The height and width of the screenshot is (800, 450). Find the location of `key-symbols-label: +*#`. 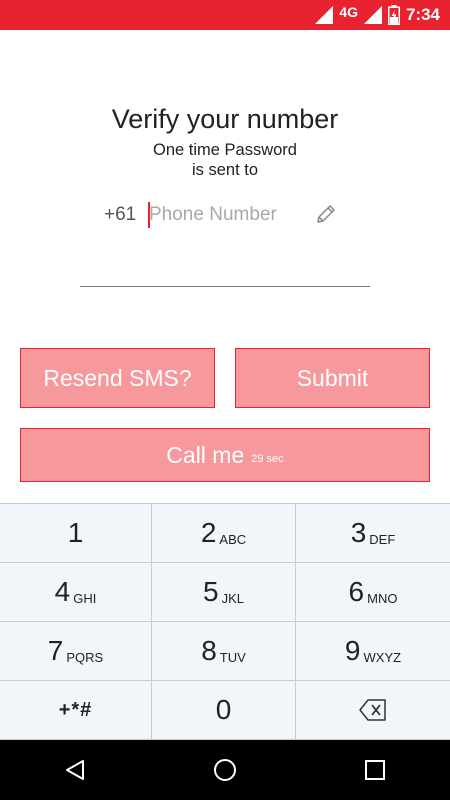

key-symbols-label: +*# is located at coordinates (75, 709).